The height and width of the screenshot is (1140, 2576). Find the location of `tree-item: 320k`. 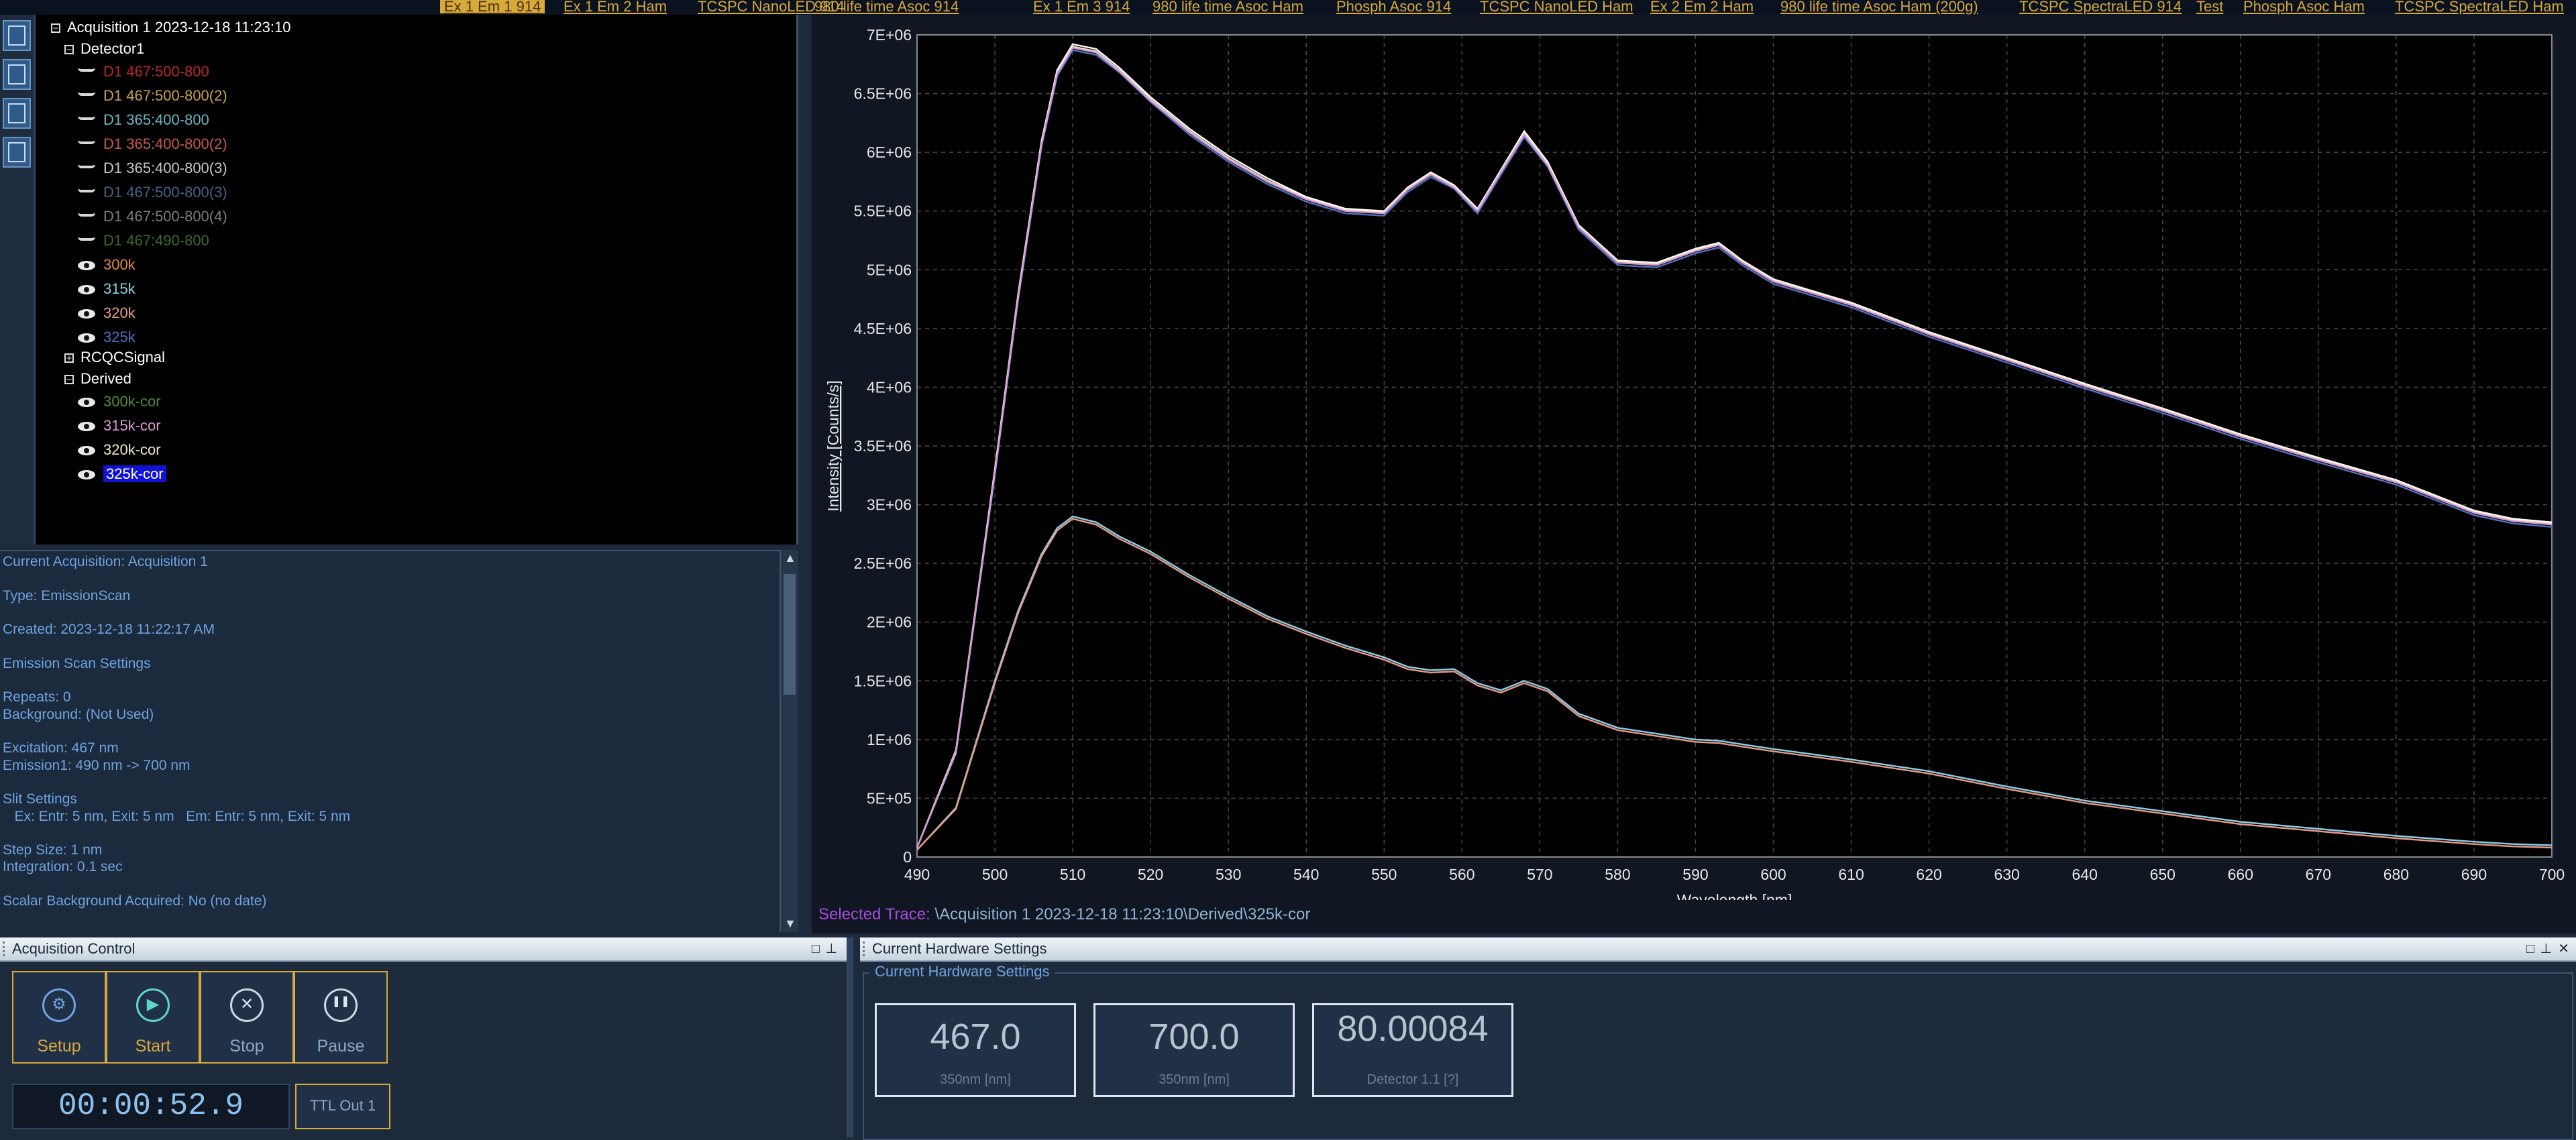

tree-item: 320k is located at coordinates (107, 313).